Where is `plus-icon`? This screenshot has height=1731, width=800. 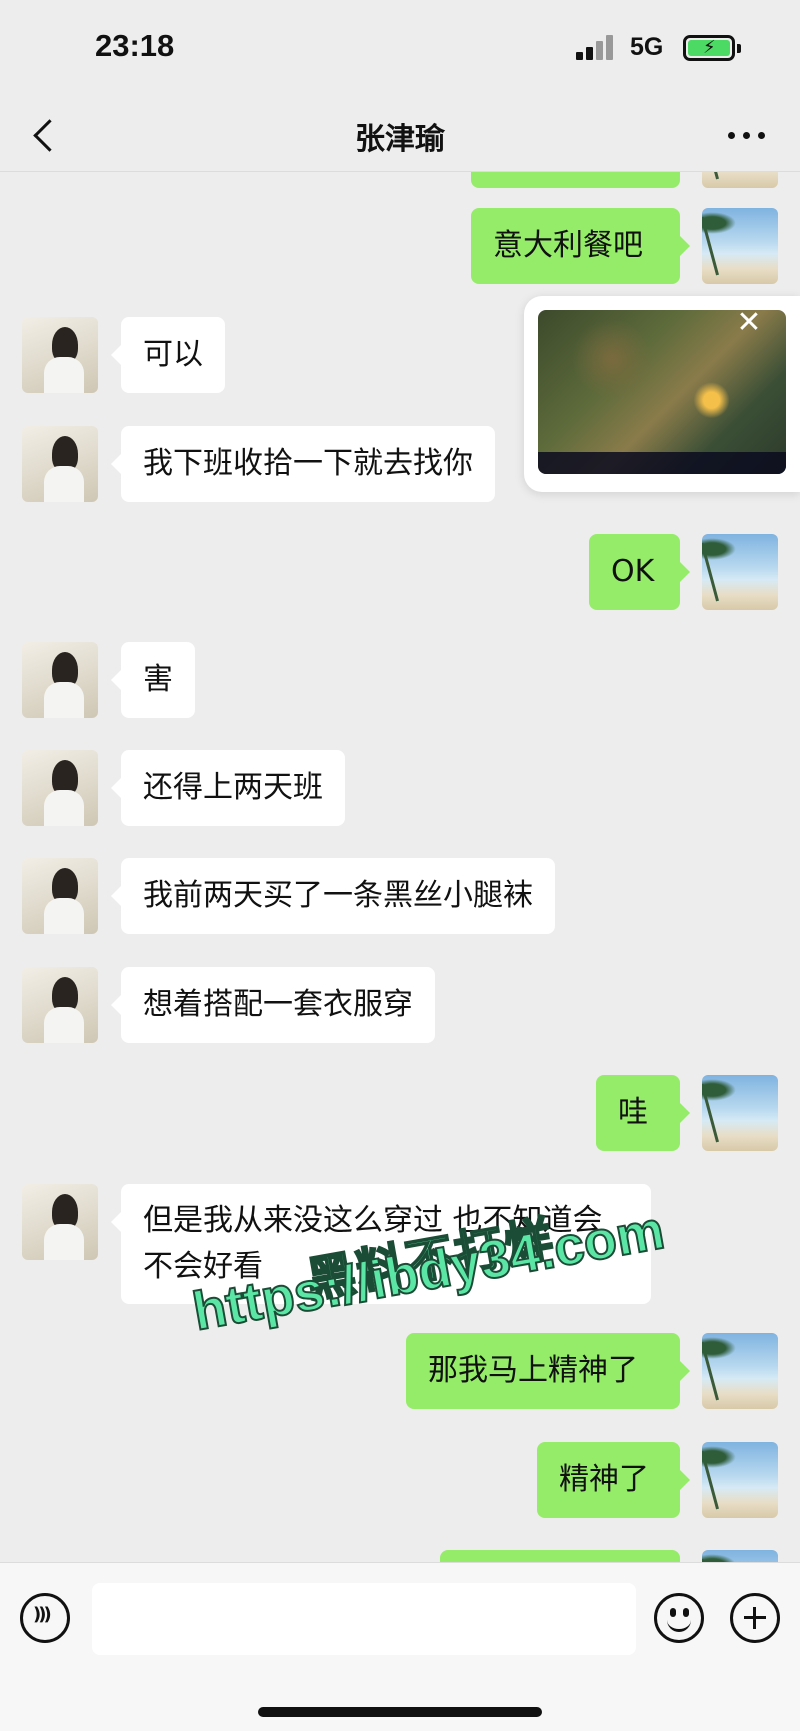 plus-icon is located at coordinates (755, 1618).